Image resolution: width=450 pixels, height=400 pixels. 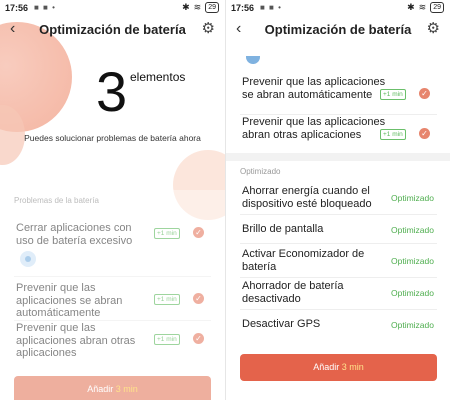 I want to click on section-header: Optimizado, so click(x=260, y=171).